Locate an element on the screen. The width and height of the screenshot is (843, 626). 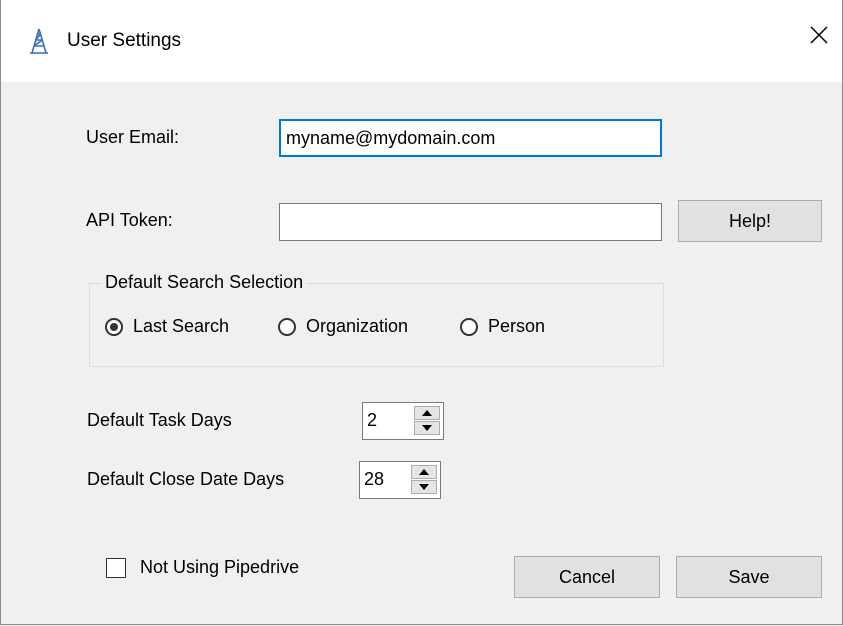
radio-label: Organization is located at coordinates (357, 326).